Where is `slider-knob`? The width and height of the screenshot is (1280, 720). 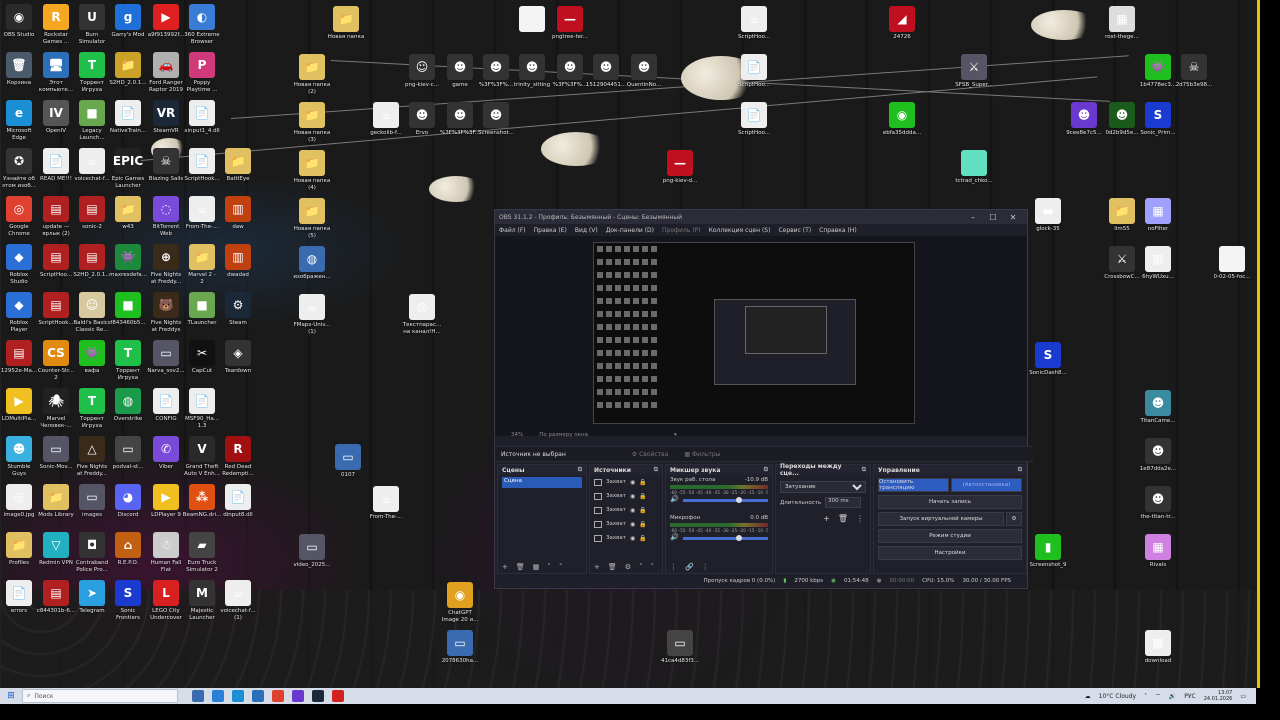 slider-knob is located at coordinates (739, 538).